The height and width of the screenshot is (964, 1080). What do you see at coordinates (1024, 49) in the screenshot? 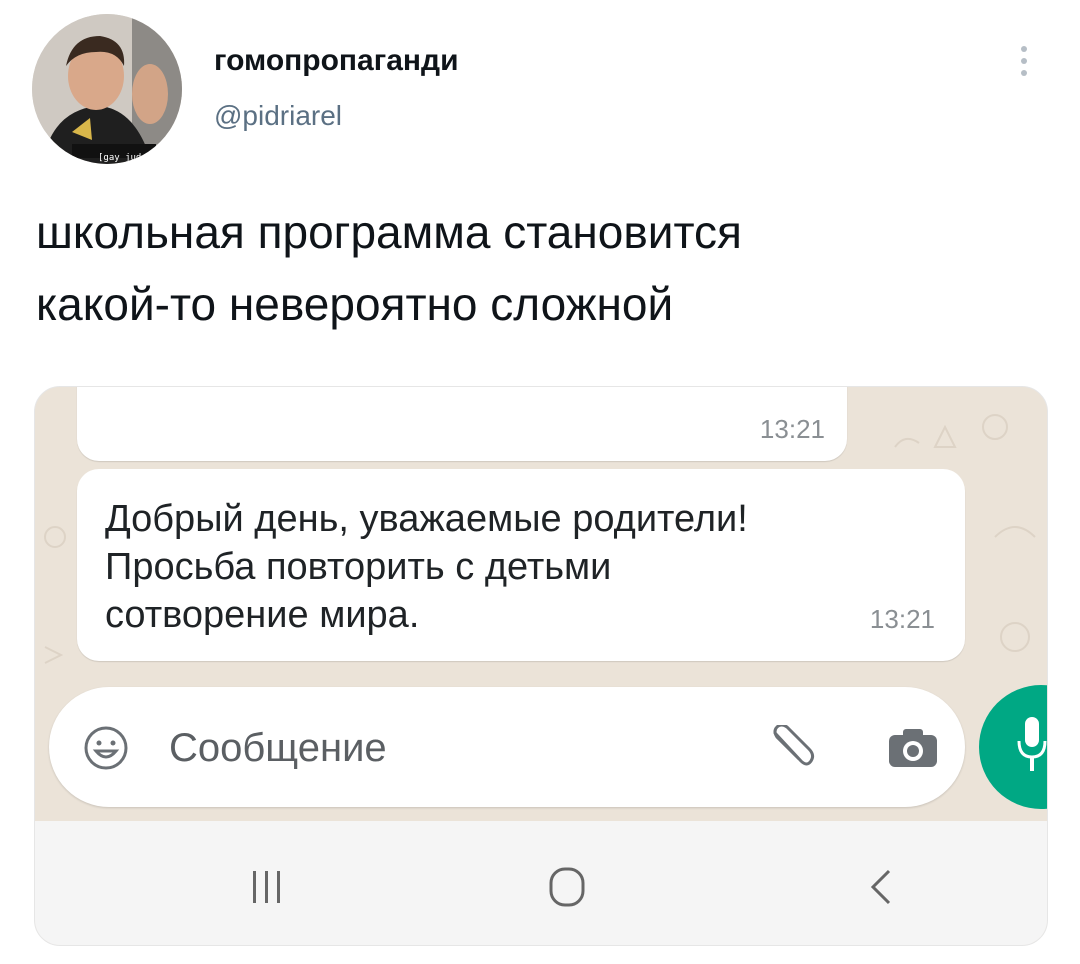
I see `vertical-dots-icon` at bounding box center [1024, 49].